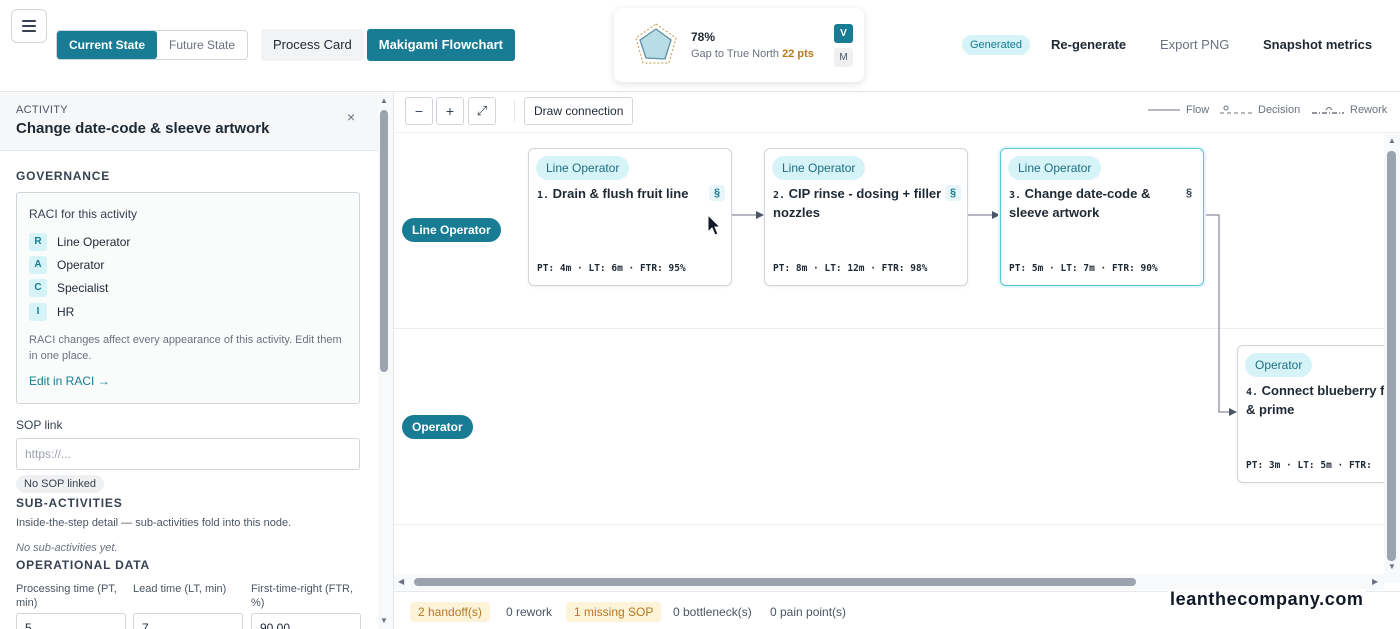  I want to click on mouse-cursor-icon, so click(714, 225).